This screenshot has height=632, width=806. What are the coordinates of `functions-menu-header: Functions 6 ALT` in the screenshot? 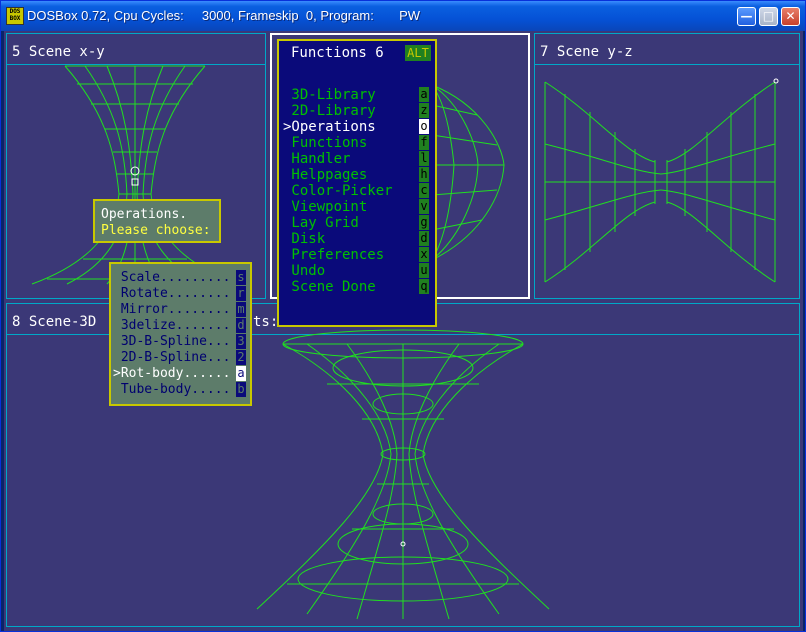 It's located at (357, 52).